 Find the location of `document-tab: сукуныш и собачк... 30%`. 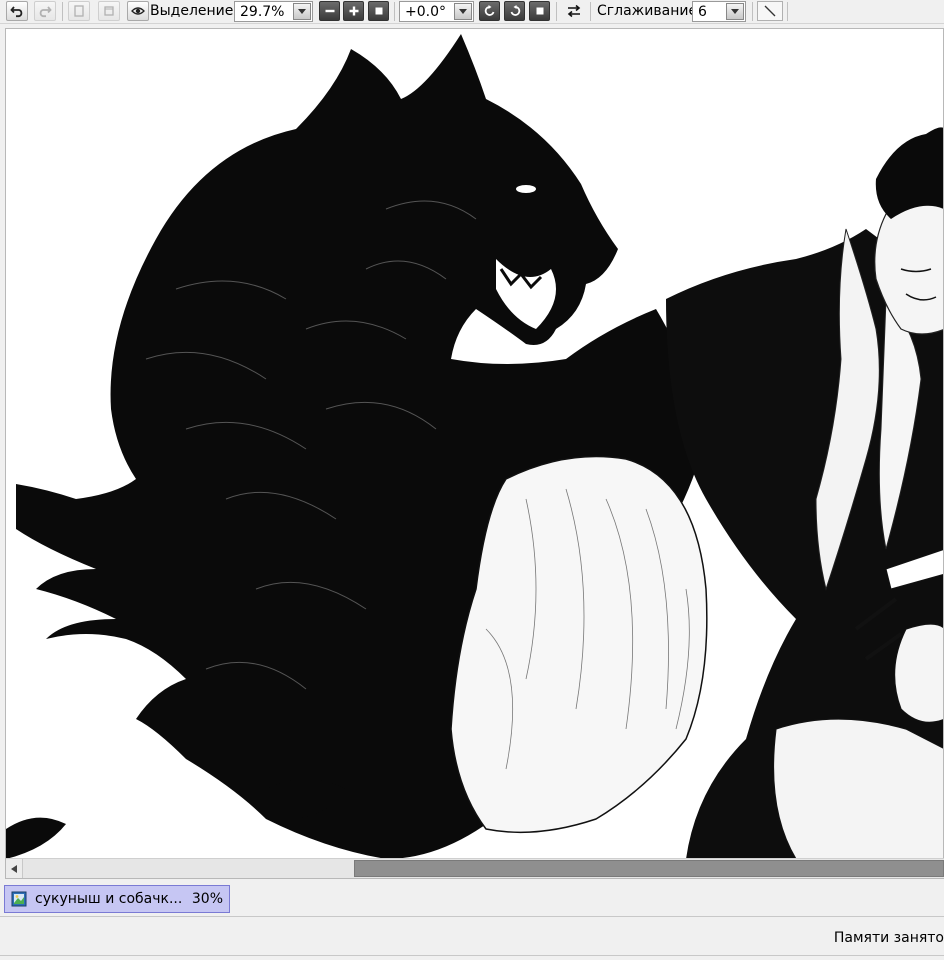

document-tab: сукуныш и собачк... 30% is located at coordinates (117, 899).